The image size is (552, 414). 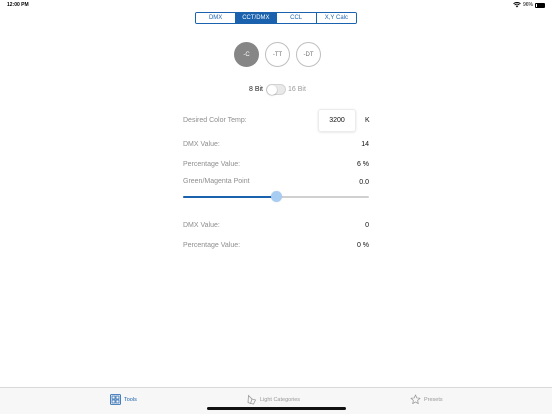 I want to click on light-bulb-icon, so click(x=252, y=399).